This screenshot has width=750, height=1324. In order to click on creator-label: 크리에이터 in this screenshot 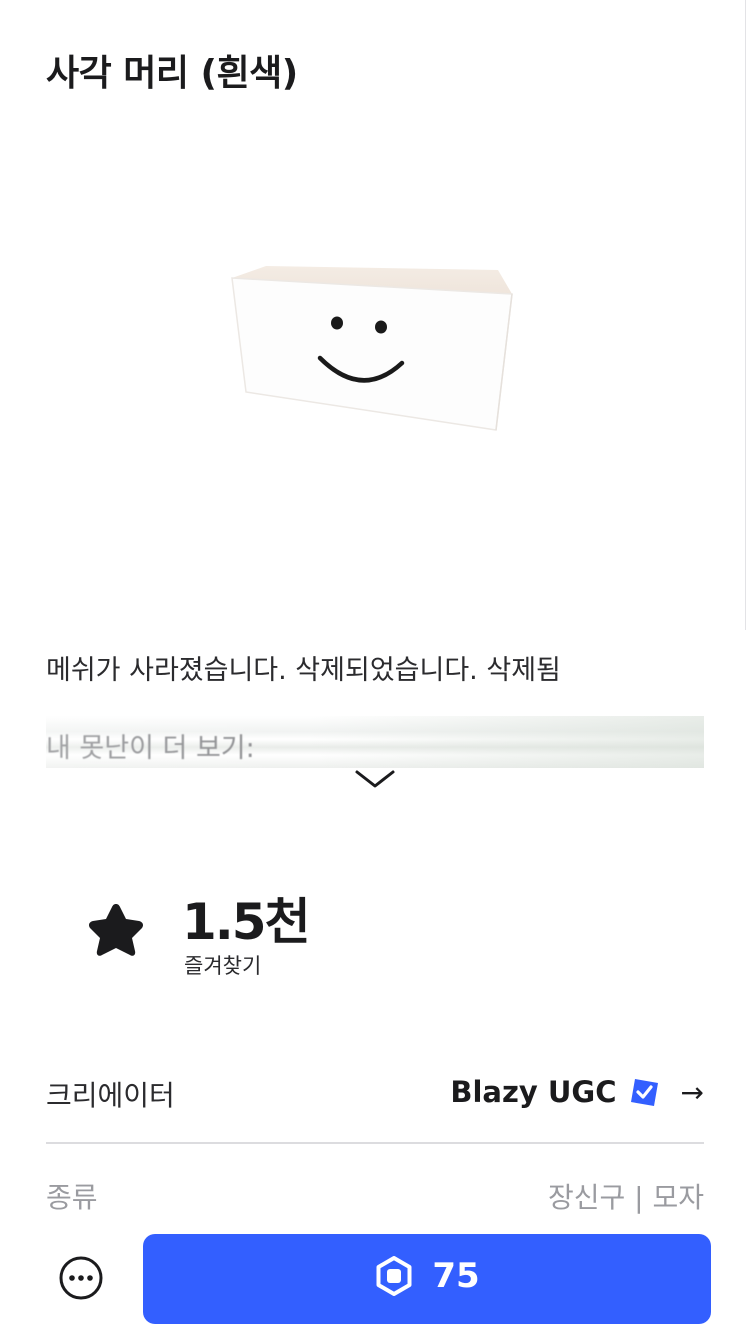, I will do `click(110, 1095)`.